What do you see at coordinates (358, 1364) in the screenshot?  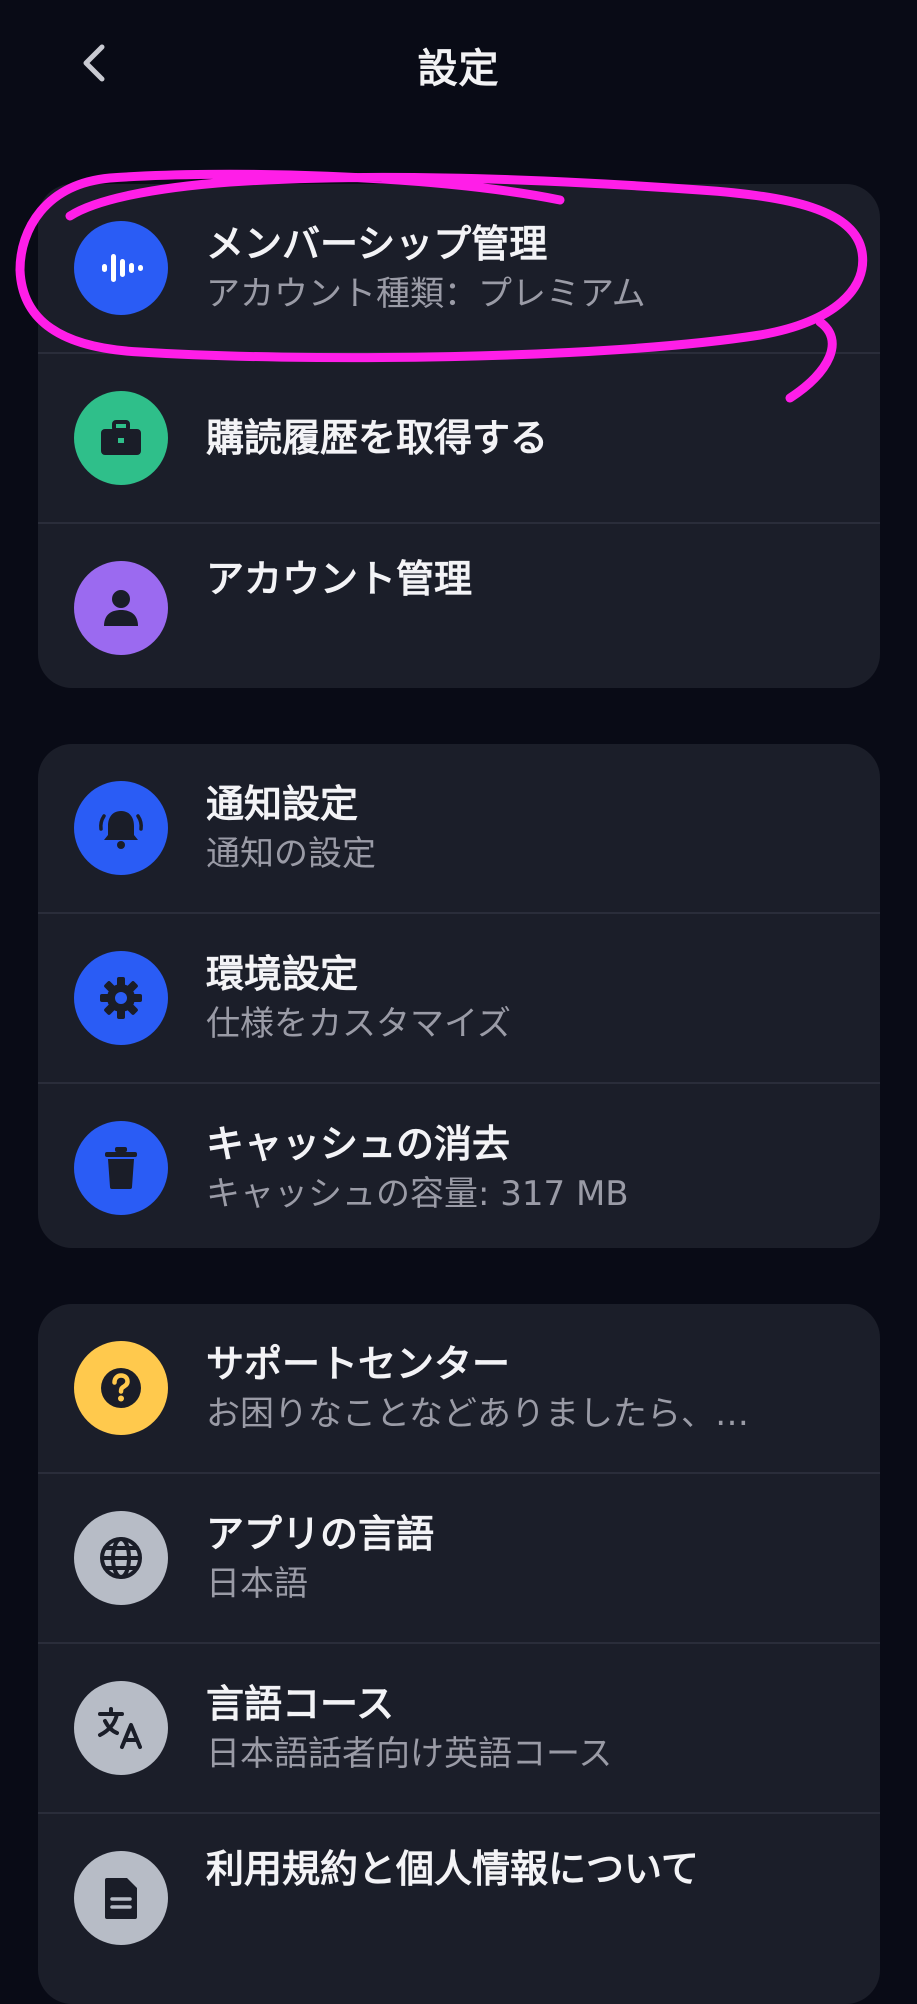 I see `settings-item-title: サポートセンター` at bounding box center [358, 1364].